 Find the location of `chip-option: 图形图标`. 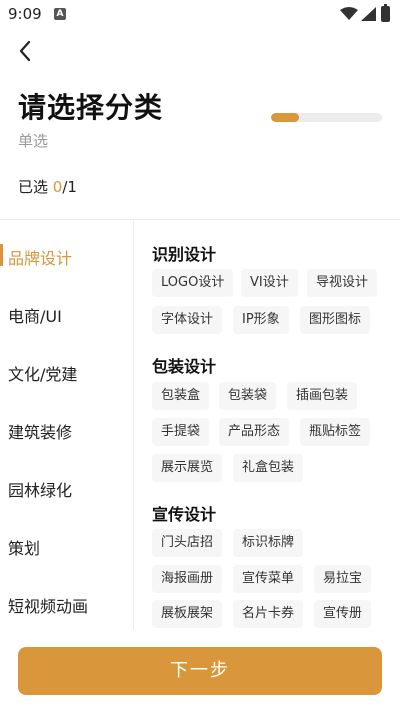

chip-option: 图形图标 is located at coordinates (335, 320).